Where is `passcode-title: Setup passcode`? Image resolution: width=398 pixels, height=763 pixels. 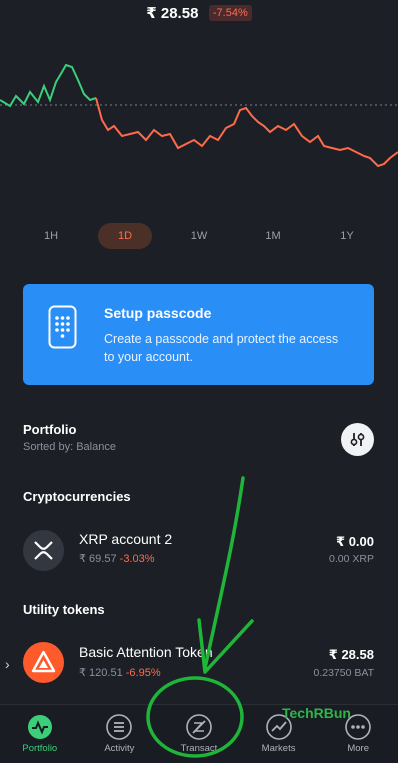
passcode-title: Setup passcode is located at coordinates (158, 313).